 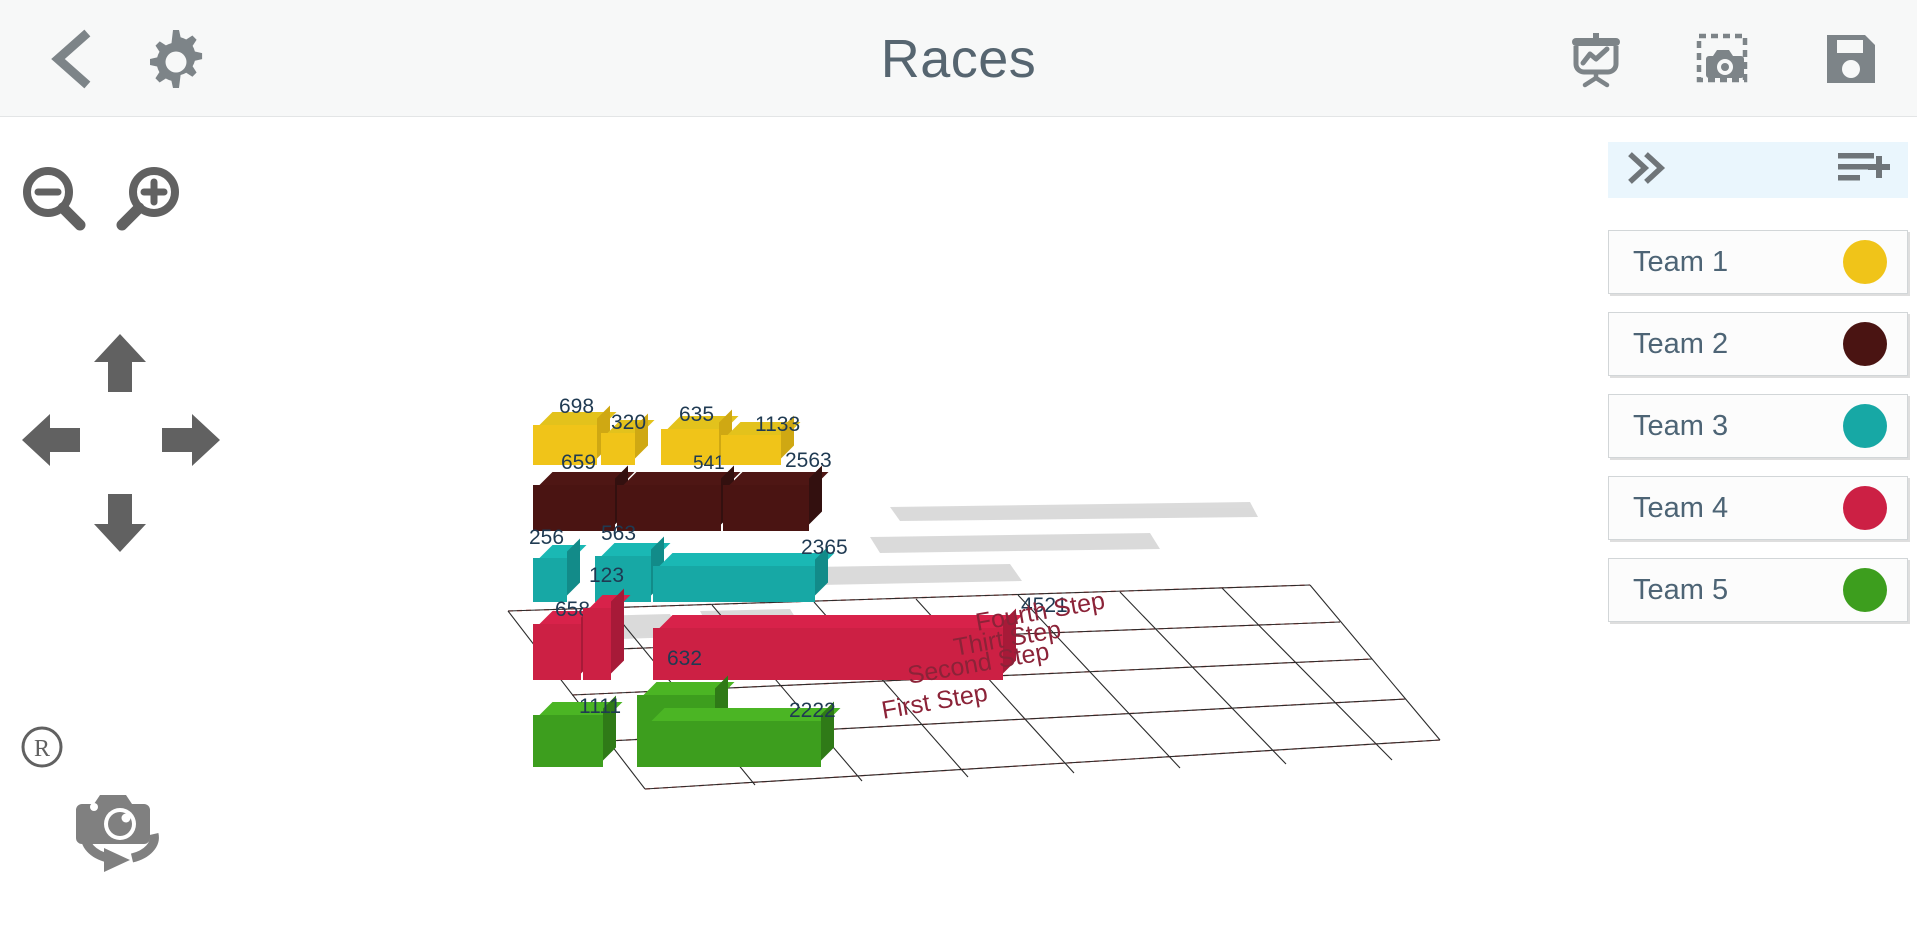 What do you see at coordinates (824, 547) in the screenshot?
I see `bar-value-label: 2365` at bounding box center [824, 547].